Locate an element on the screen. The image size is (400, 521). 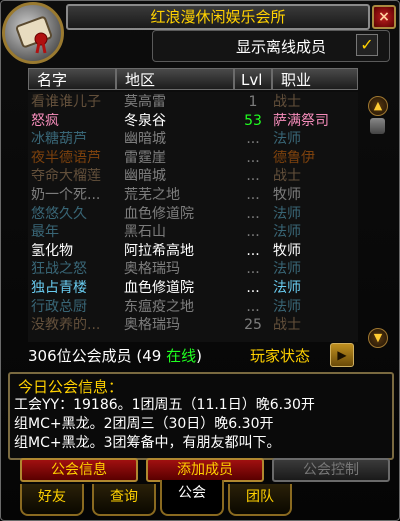
column-header-name: 名字 is located at coordinates (72, 79).